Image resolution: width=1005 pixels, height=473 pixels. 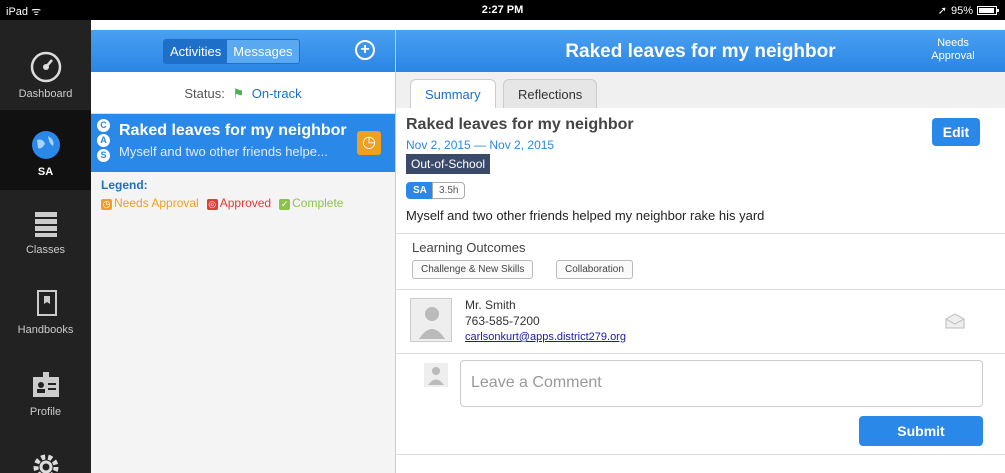 I want to click on mail-icon, so click(x=955, y=321).